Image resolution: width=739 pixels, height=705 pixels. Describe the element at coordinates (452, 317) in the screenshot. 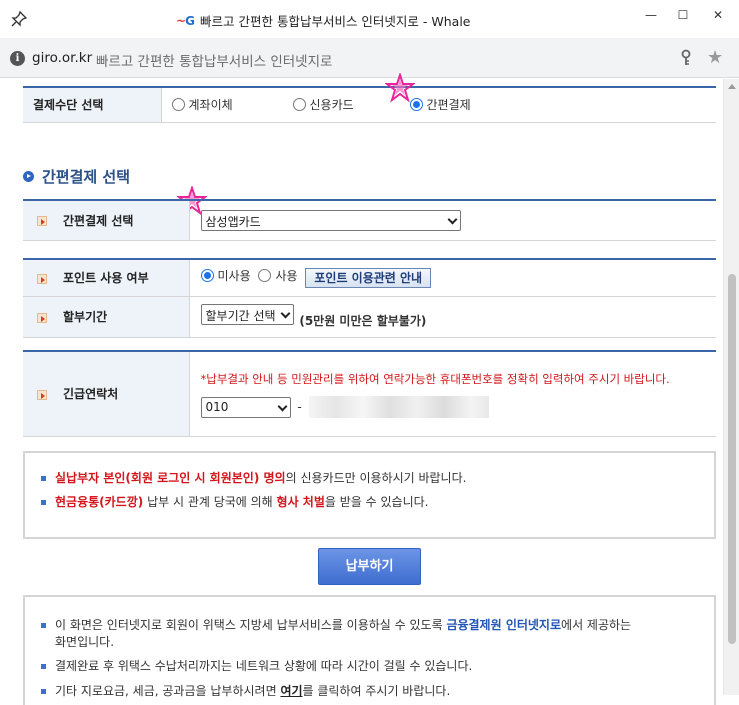

I see `installment-cell: 할부기간 선택 (5만원 미만은 할부불가)` at that location.